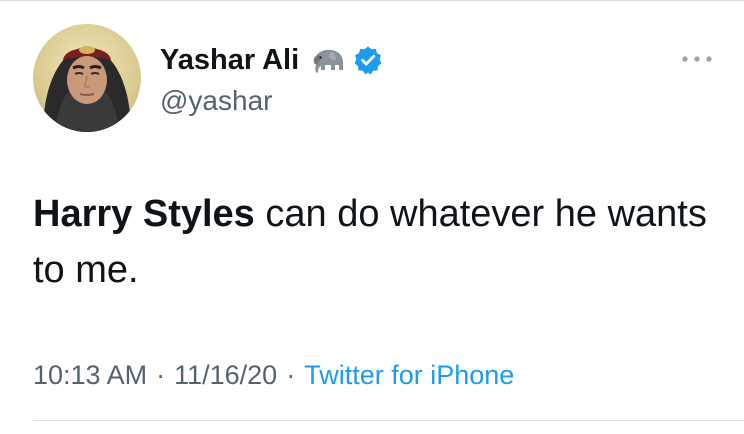 The width and height of the screenshot is (744, 434). What do you see at coordinates (409, 375) in the screenshot?
I see `tweet-source-link: Twitter for iPhone` at bounding box center [409, 375].